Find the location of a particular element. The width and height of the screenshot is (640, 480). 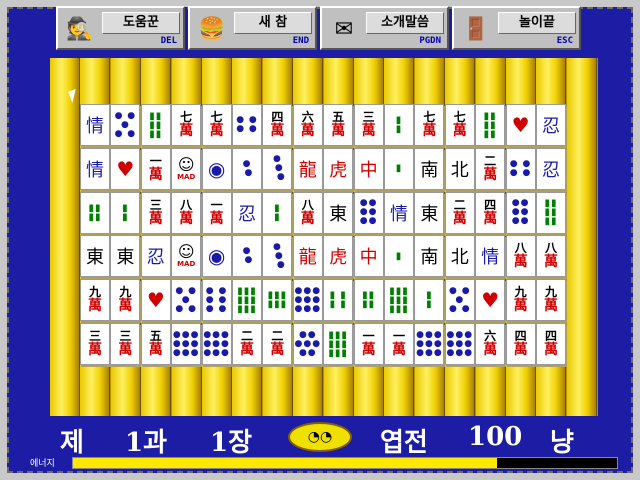

mahjong-tile: ▮ is located at coordinates (399, 256).